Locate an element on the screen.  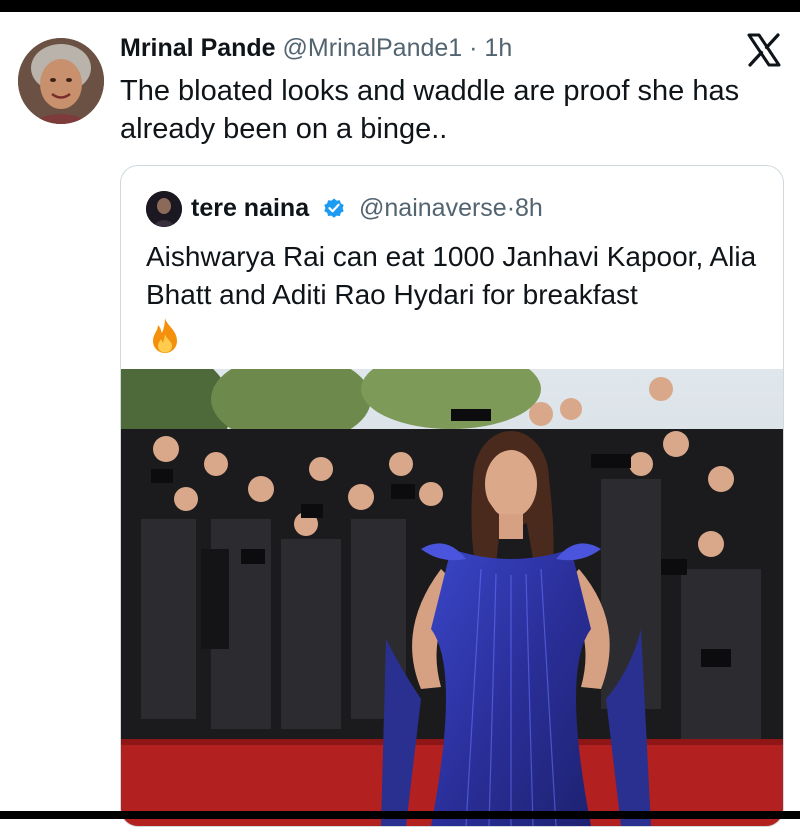
author-avatar is located at coordinates (61, 81).